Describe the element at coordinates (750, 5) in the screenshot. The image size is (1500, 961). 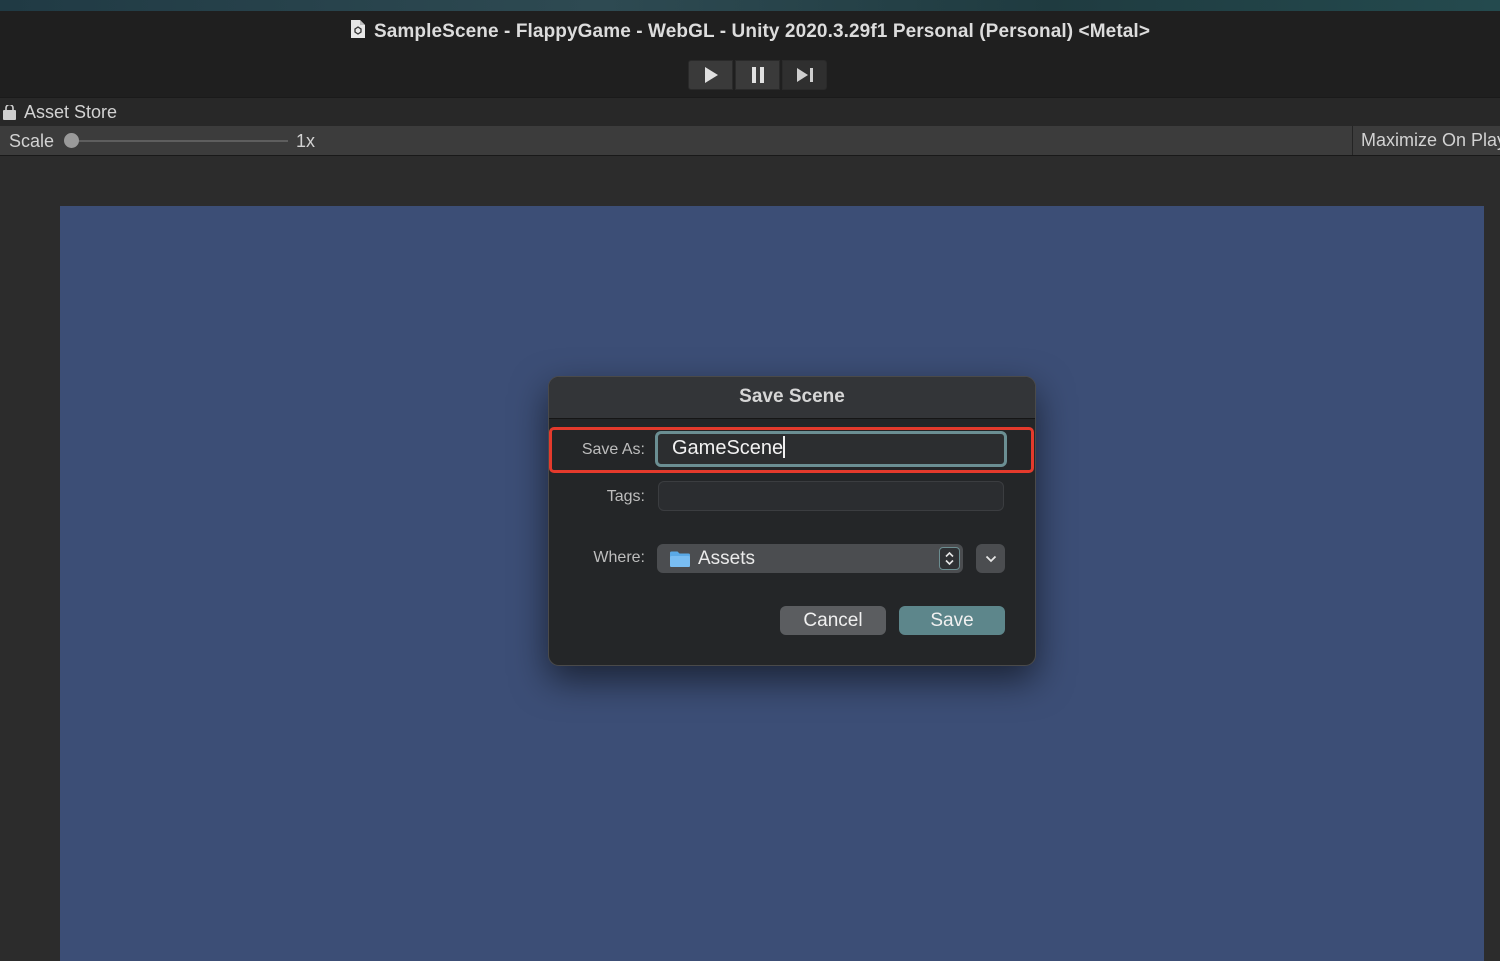
I see `window-top-strip` at that location.